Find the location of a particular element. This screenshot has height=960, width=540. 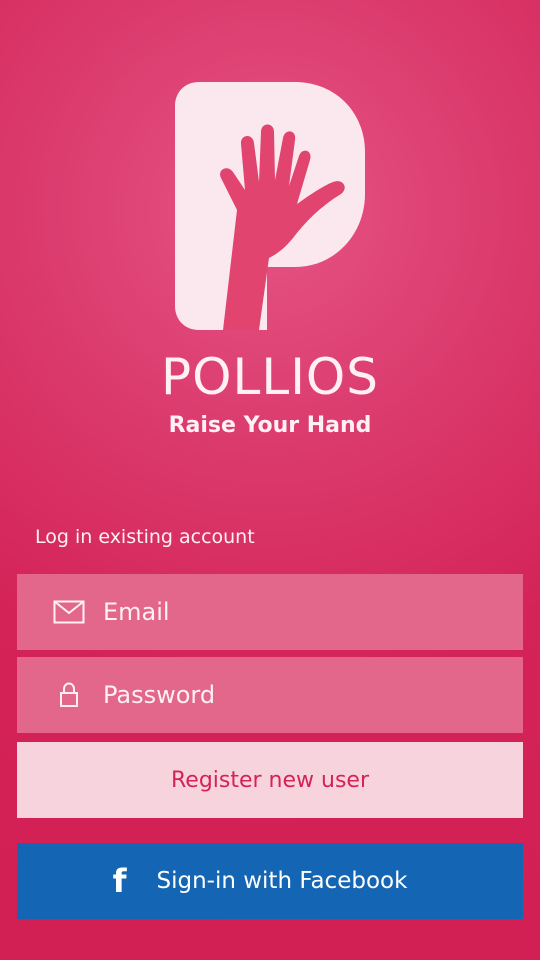

app-name: POLLIOS is located at coordinates (270, 377).